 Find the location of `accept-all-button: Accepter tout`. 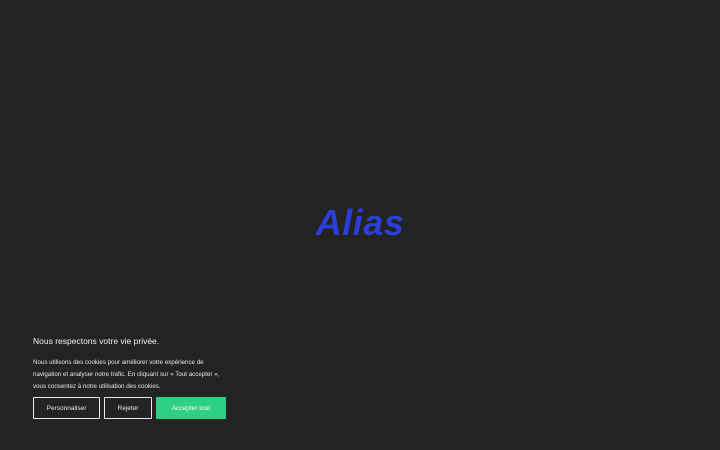

accept-all-button: Accepter tout is located at coordinates (191, 408).